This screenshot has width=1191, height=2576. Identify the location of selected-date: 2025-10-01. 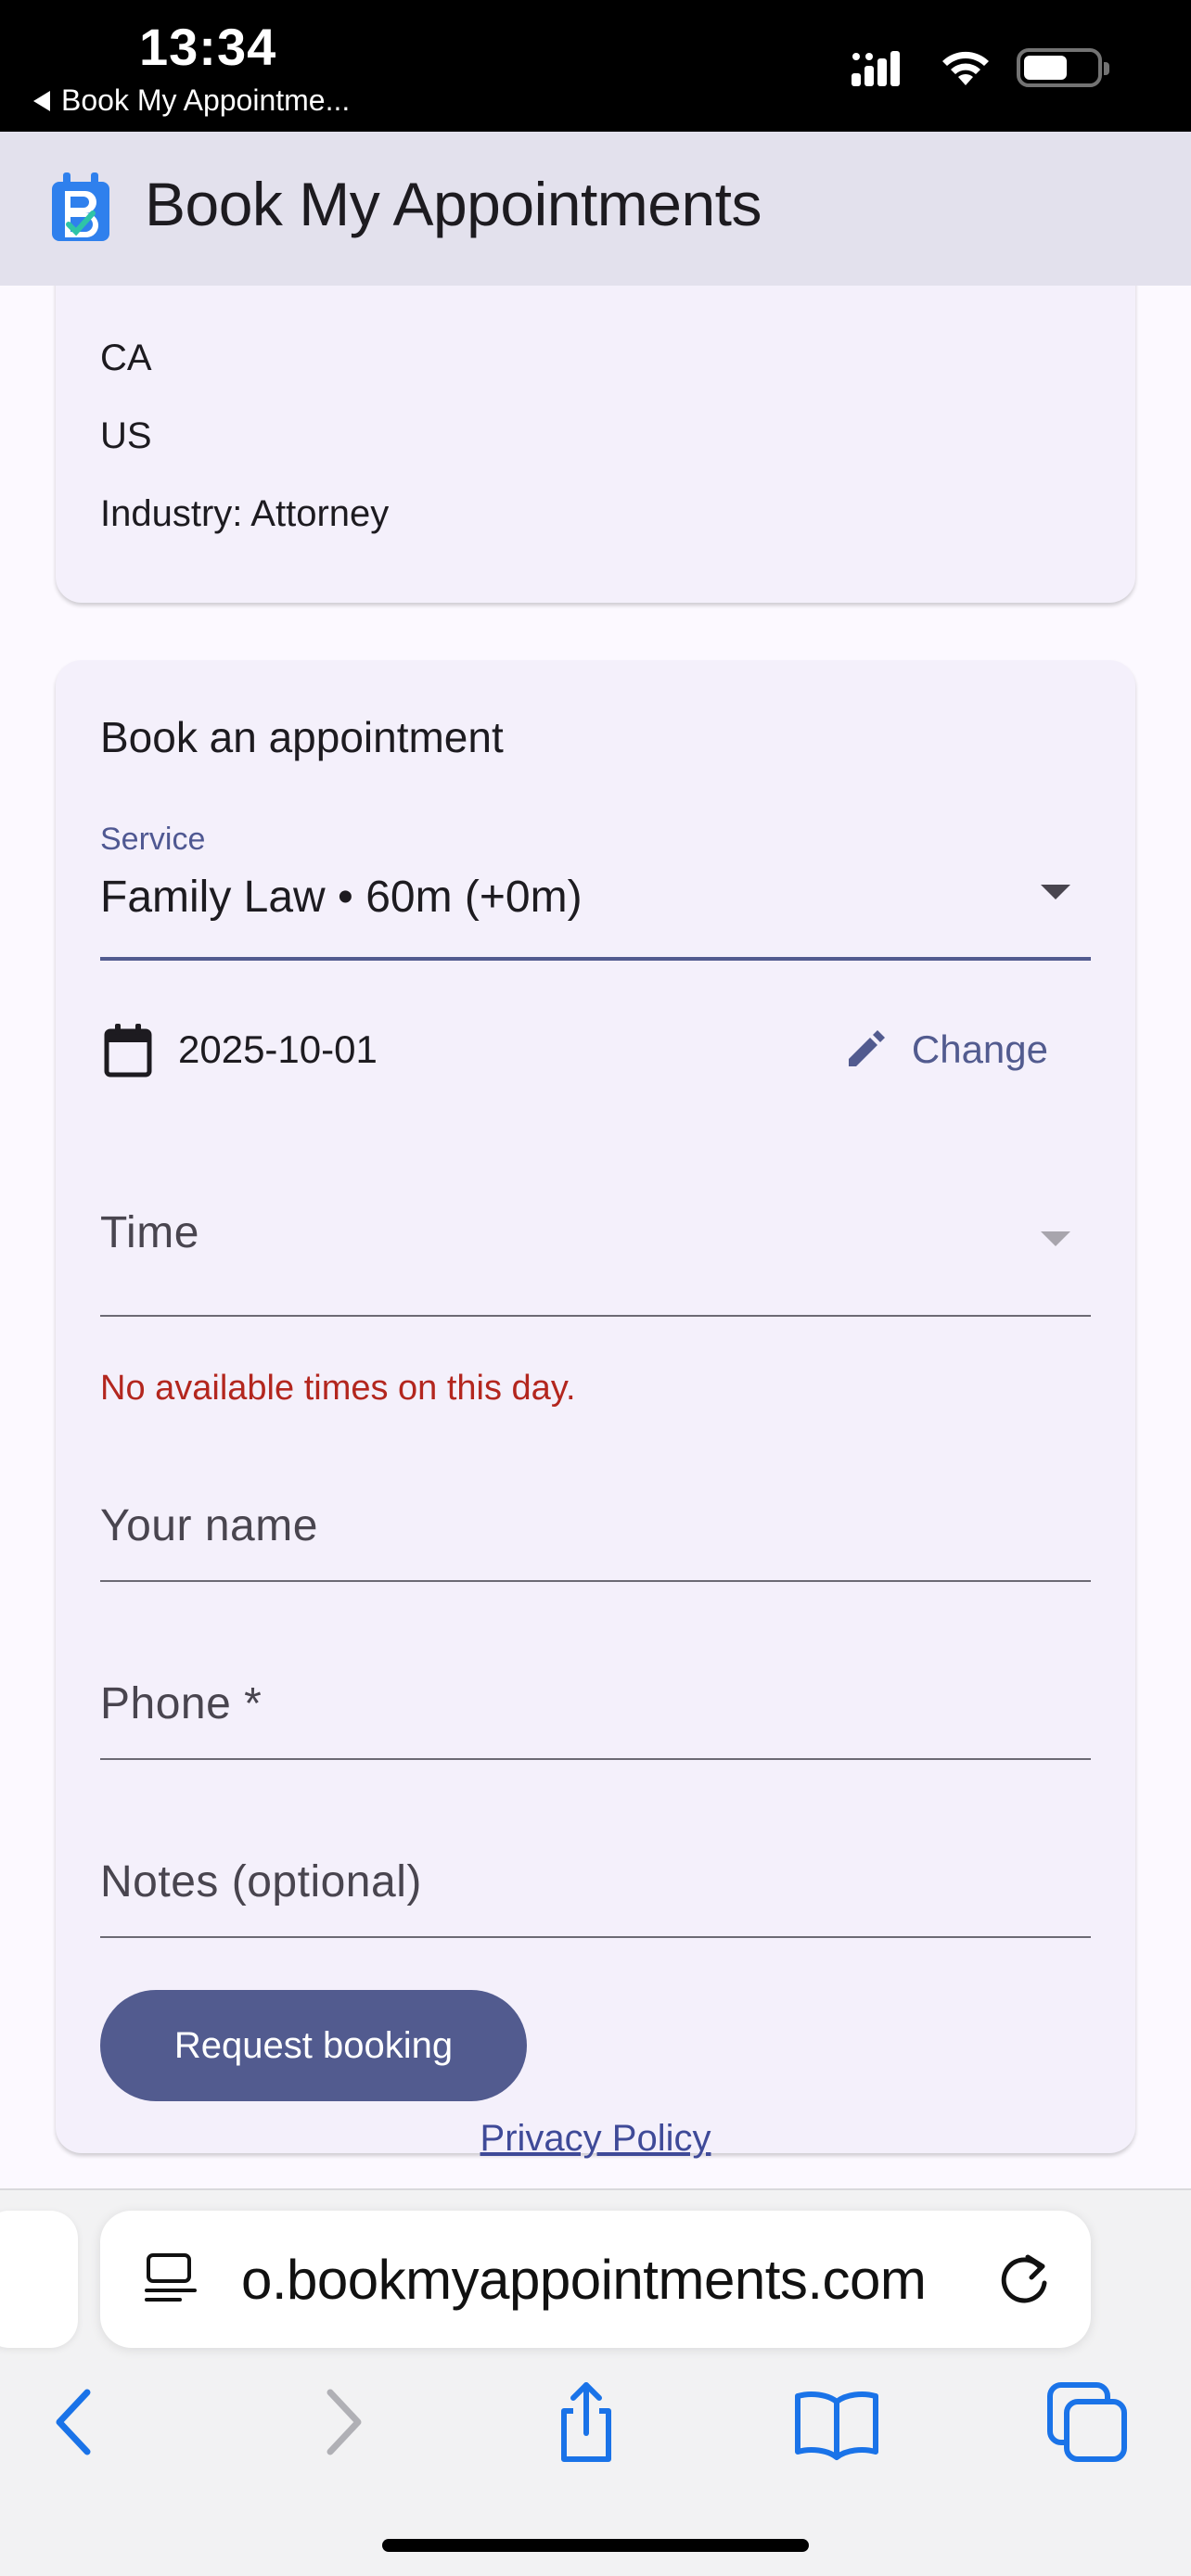
(278, 1049).